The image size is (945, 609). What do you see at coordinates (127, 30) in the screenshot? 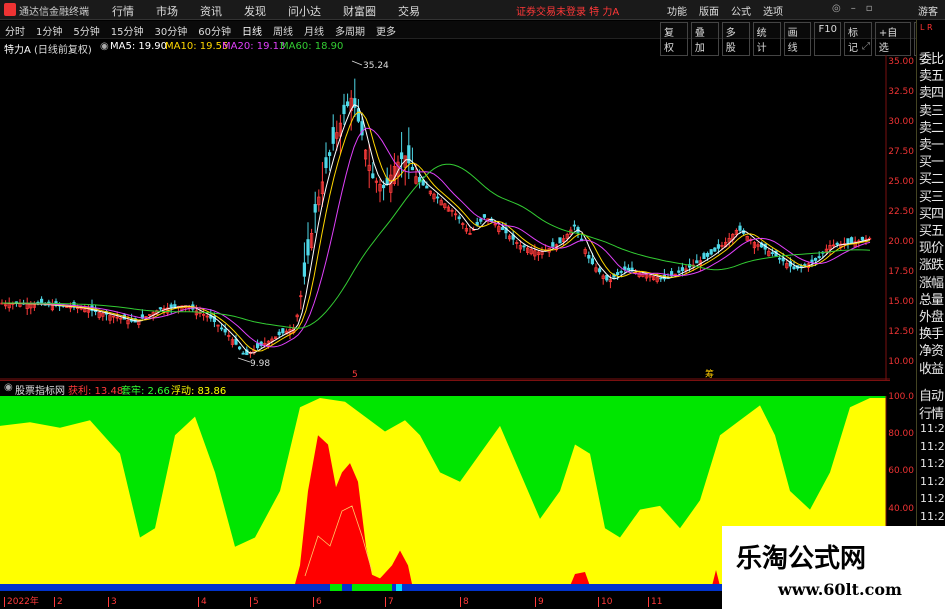
I see `period-tab: 15分钟` at bounding box center [127, 30].